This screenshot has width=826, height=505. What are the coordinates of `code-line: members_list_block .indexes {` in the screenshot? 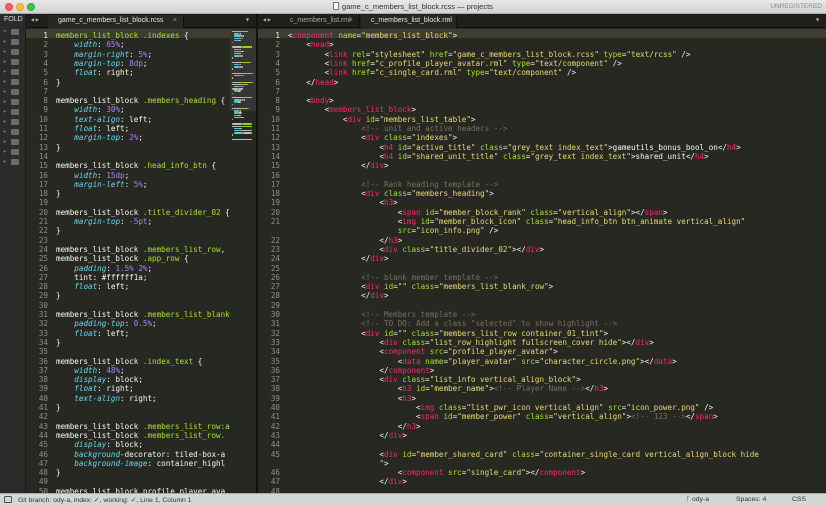 It's located at (122, 35).